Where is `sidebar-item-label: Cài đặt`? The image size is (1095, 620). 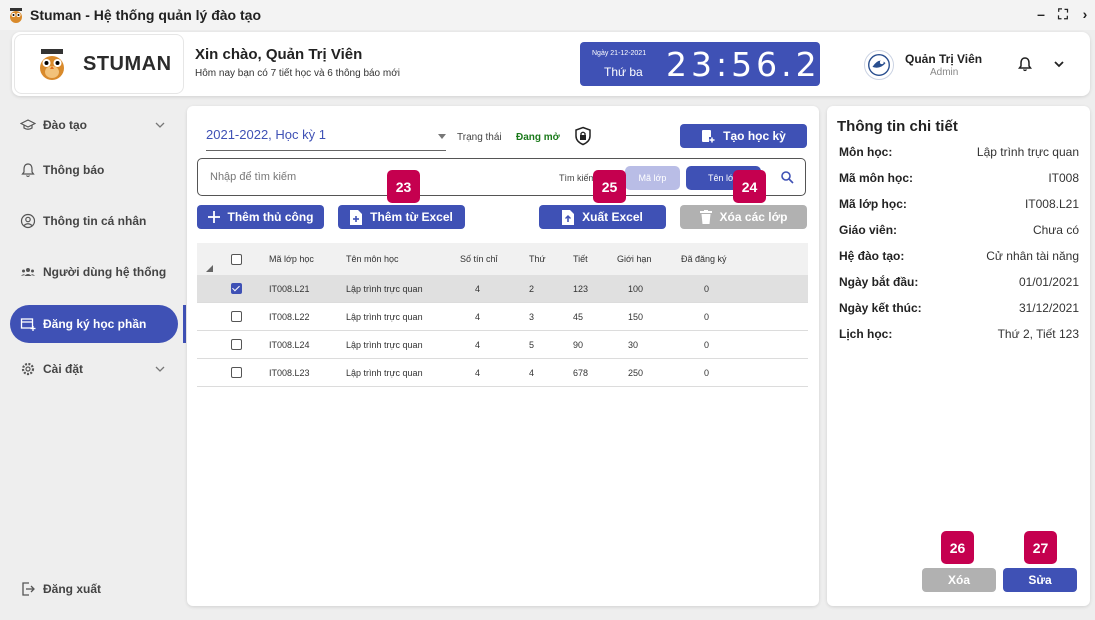
sidebar-item-label: Cài đặt is located at coordinates (63, 369).